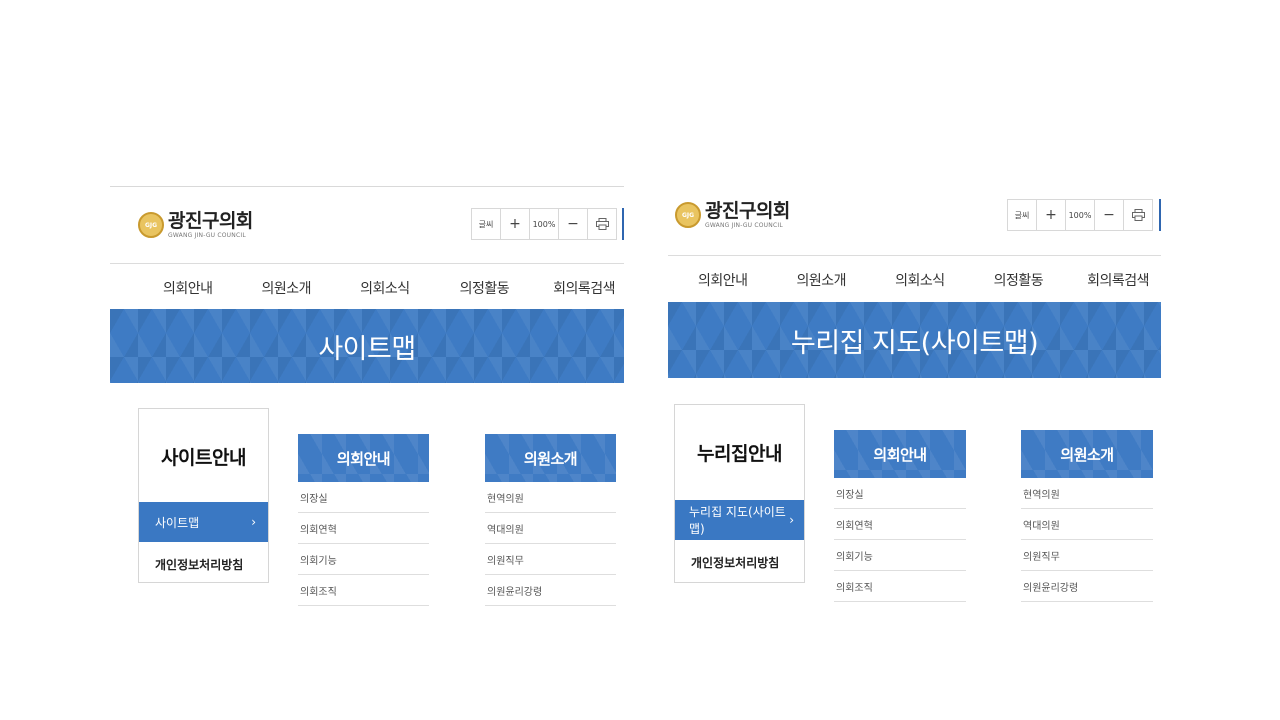 The width and height of the screenshot is (1280, 720). Describe the element at coordinates (177, 522) in the screenshot. I see `side-menu-active-label: 사이트맵` at that location.